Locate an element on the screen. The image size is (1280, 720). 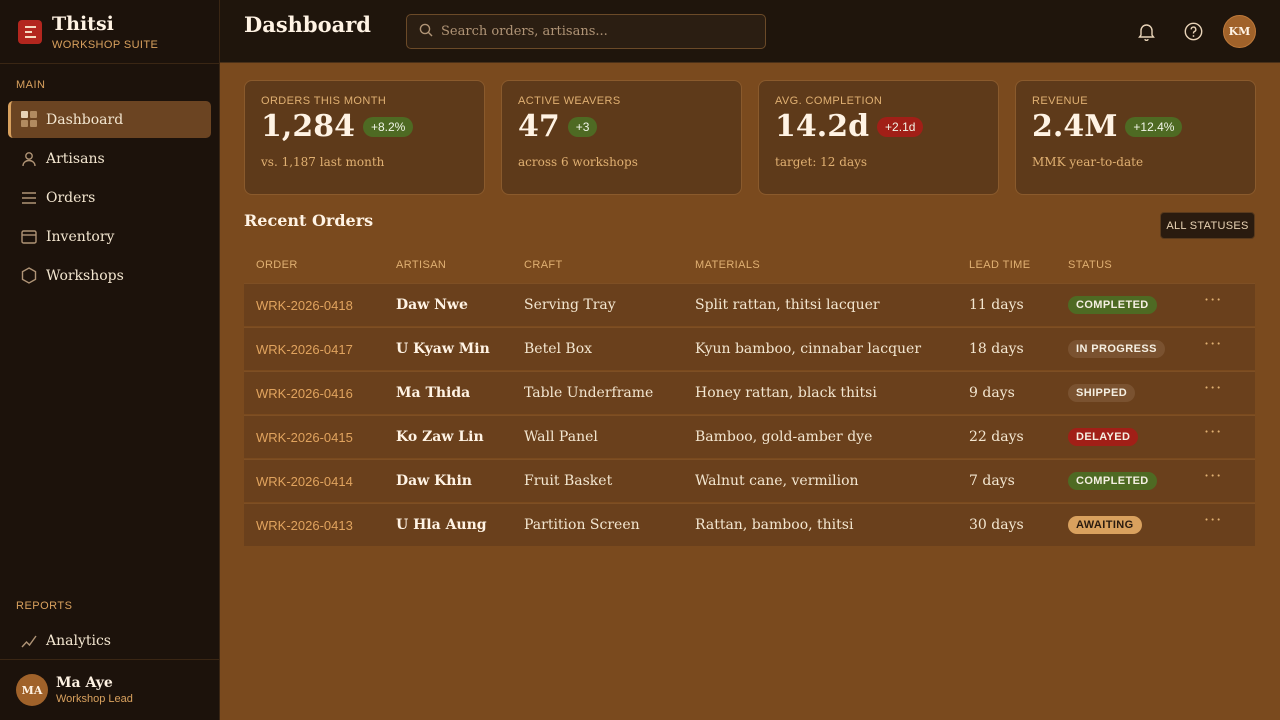
brand-name: Thitsi is located at coordinates (83, 23).